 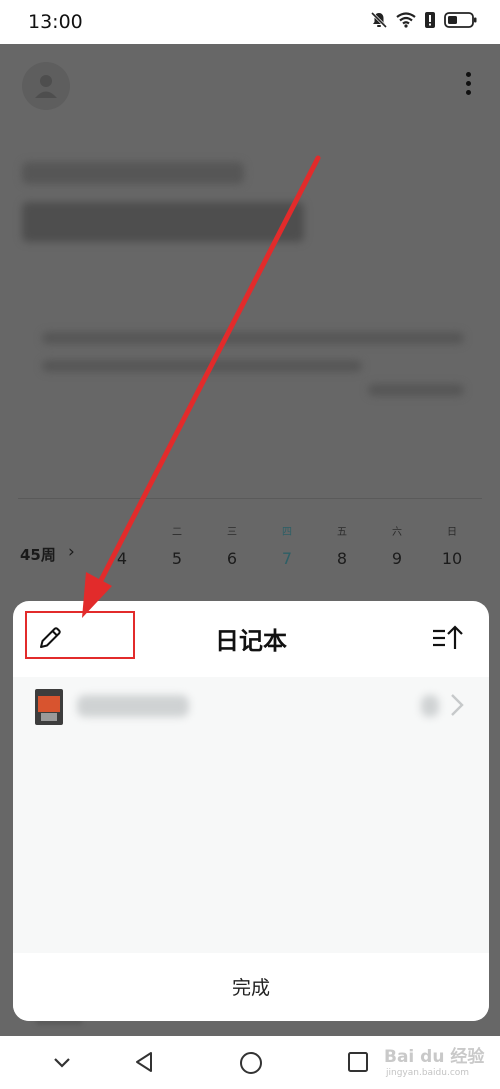 What do you see at coordinates (38, 555) in the screenshot?
I see `week-label: 45周` at bounding box center [38, 555].